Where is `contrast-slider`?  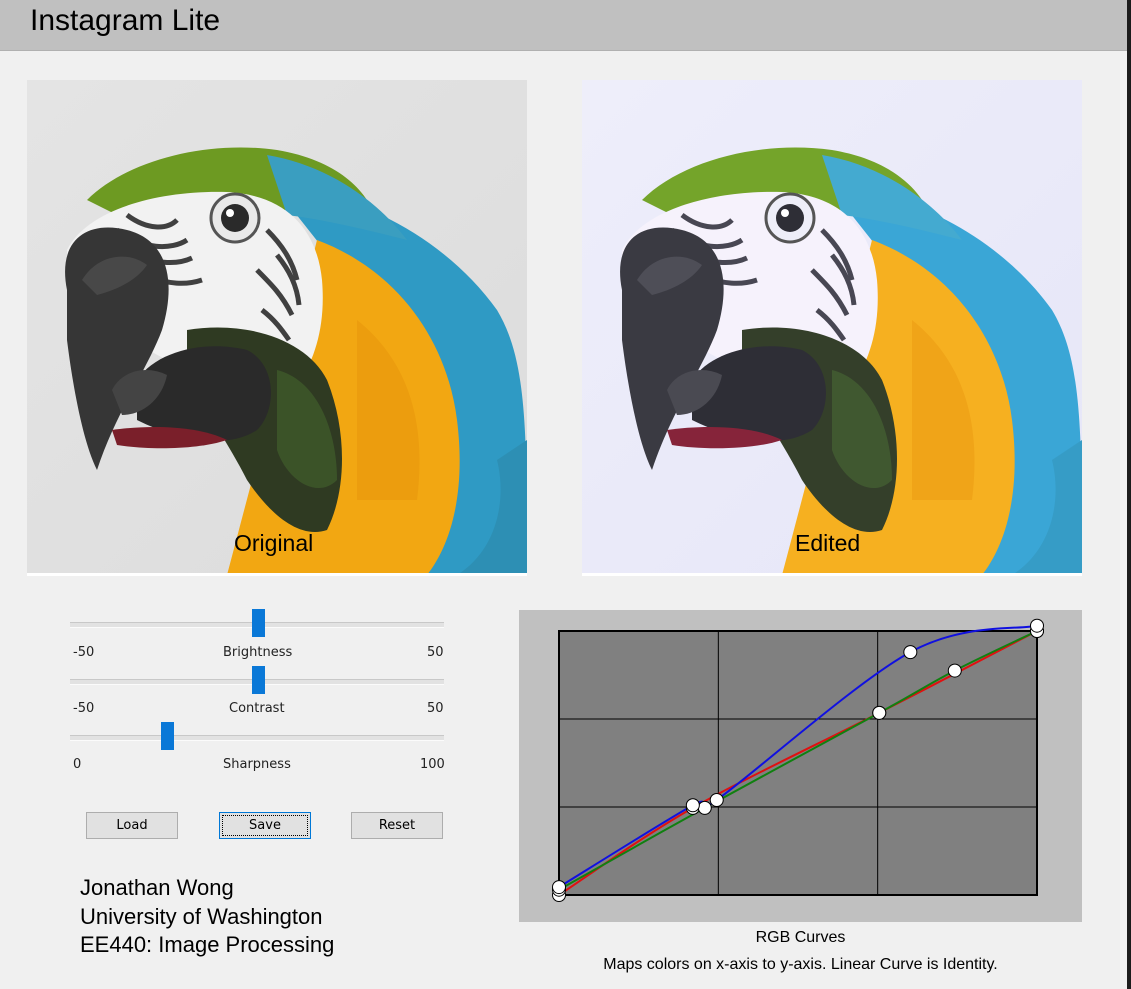 contrast-slider is located at coordinates (257, 686).